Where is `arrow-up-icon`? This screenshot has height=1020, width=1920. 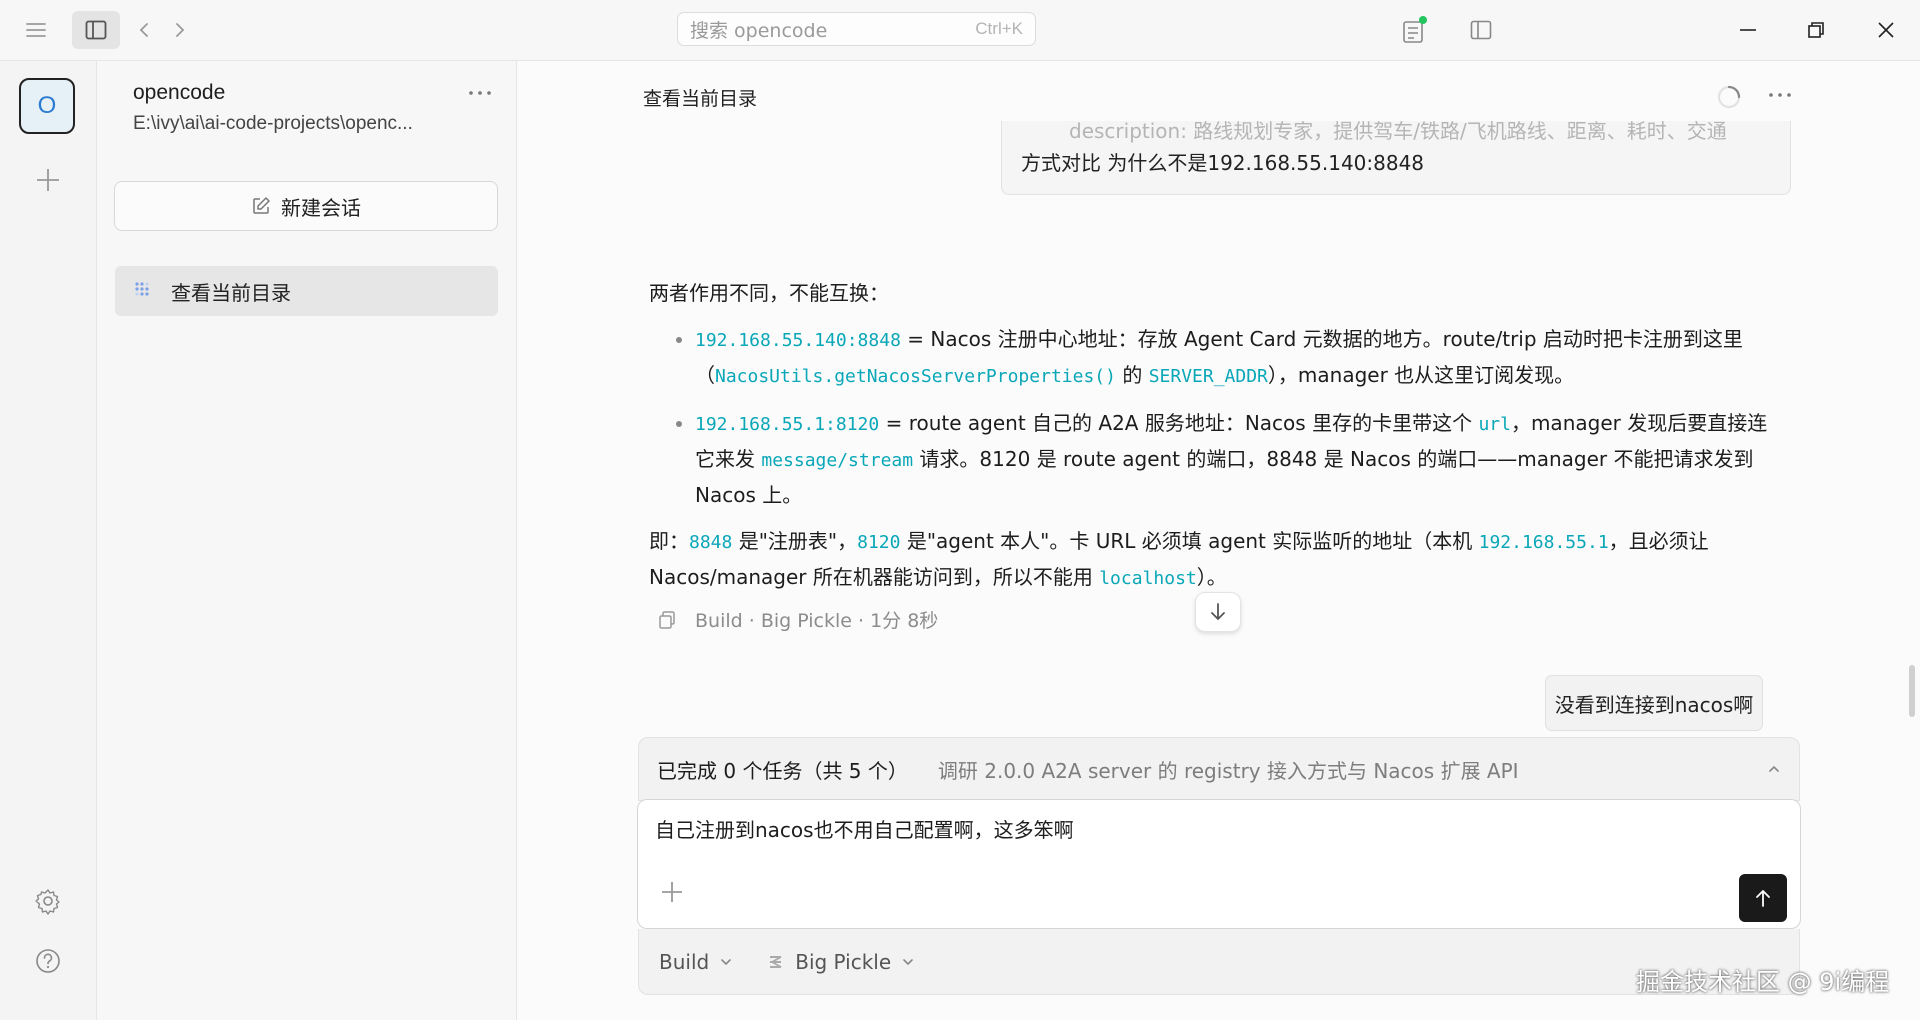 arrow-up-icon is located at coordinates (1763, 898).